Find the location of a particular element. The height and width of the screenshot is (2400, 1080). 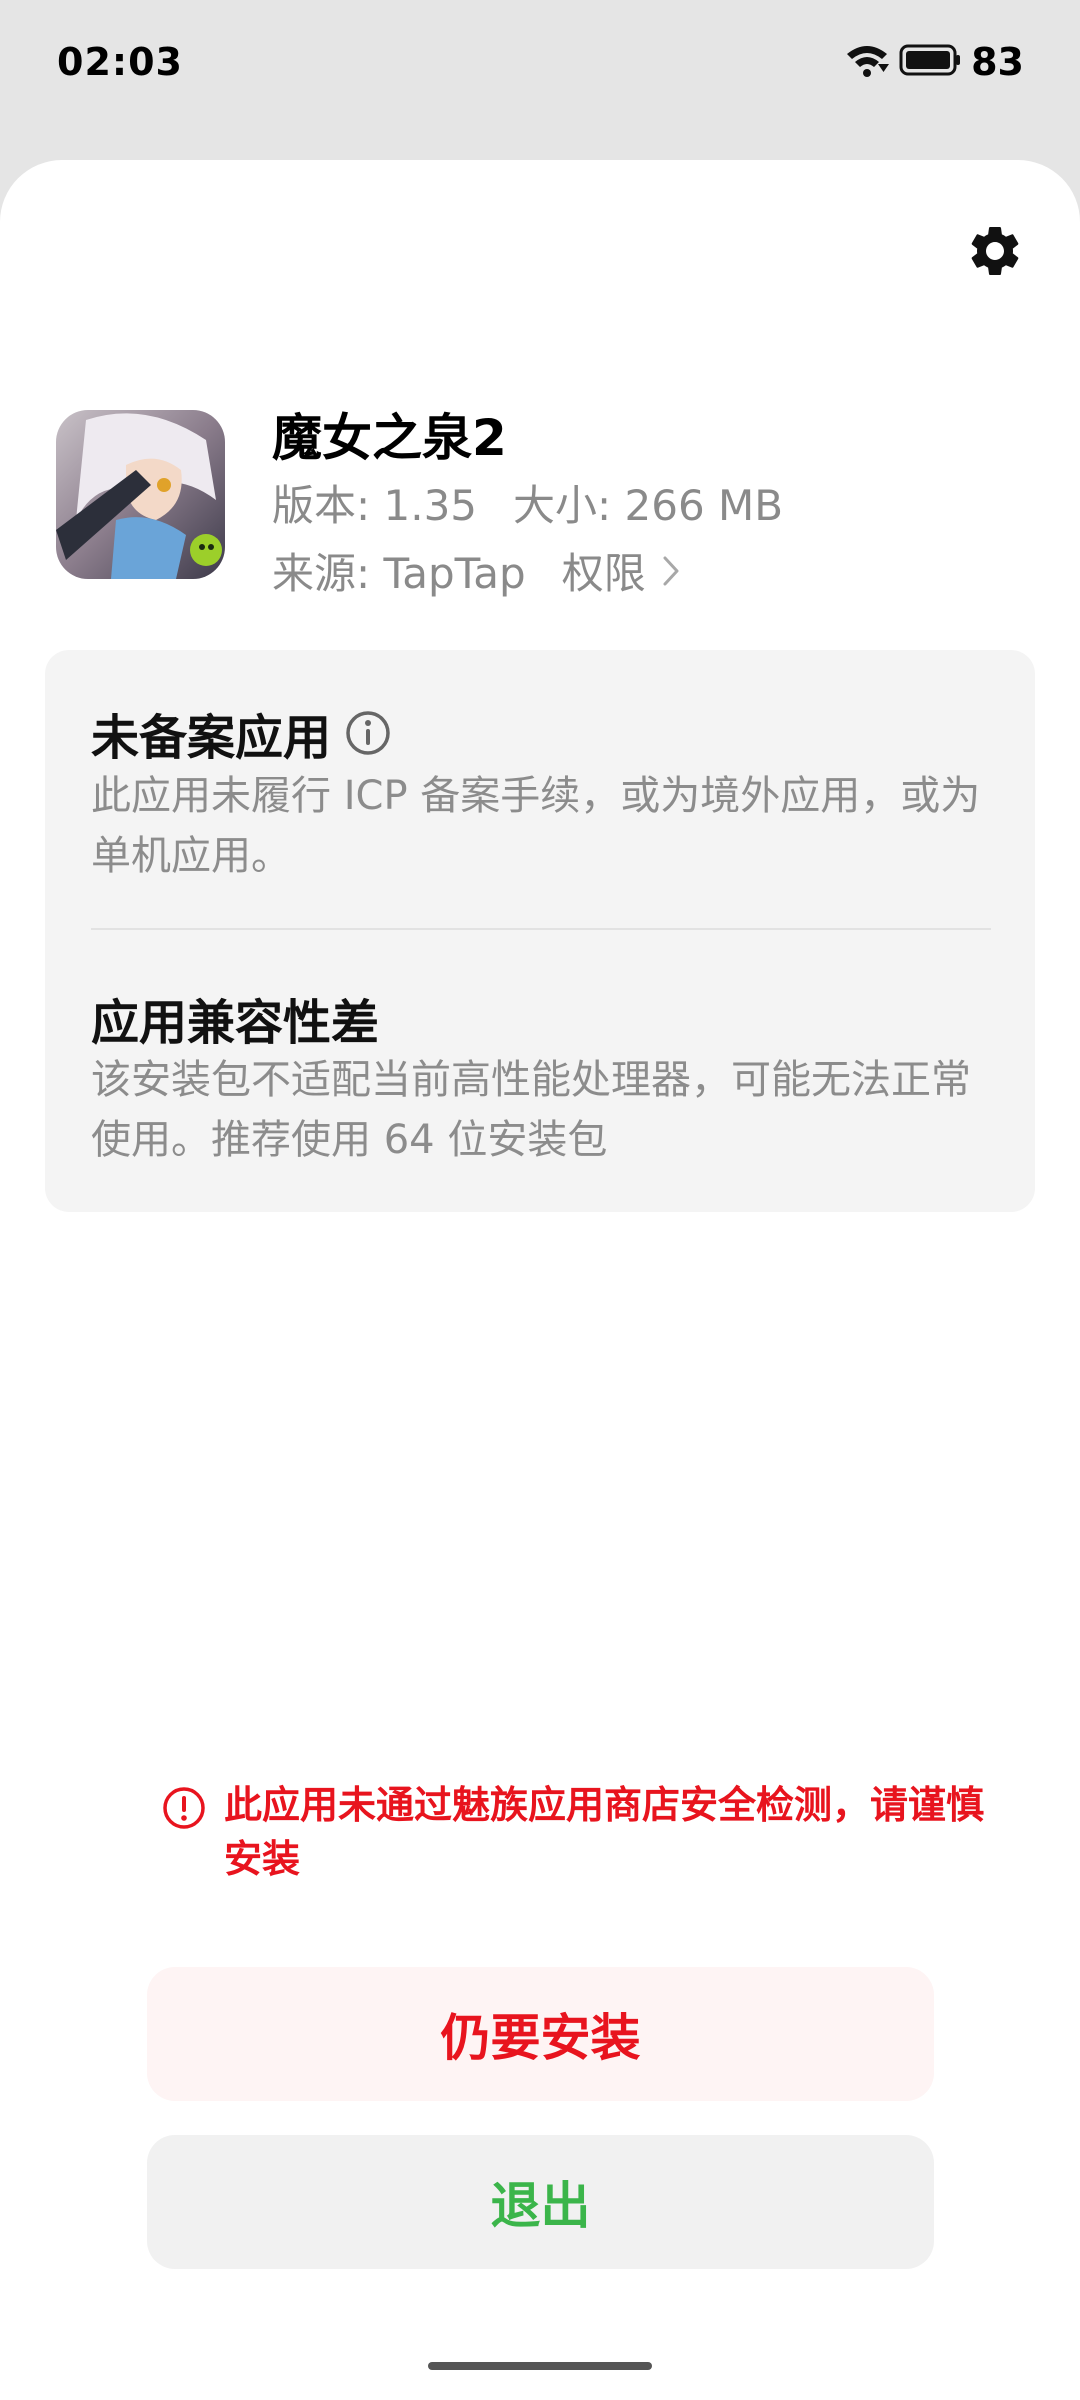

app-icon is located at coordinates (140, 494).